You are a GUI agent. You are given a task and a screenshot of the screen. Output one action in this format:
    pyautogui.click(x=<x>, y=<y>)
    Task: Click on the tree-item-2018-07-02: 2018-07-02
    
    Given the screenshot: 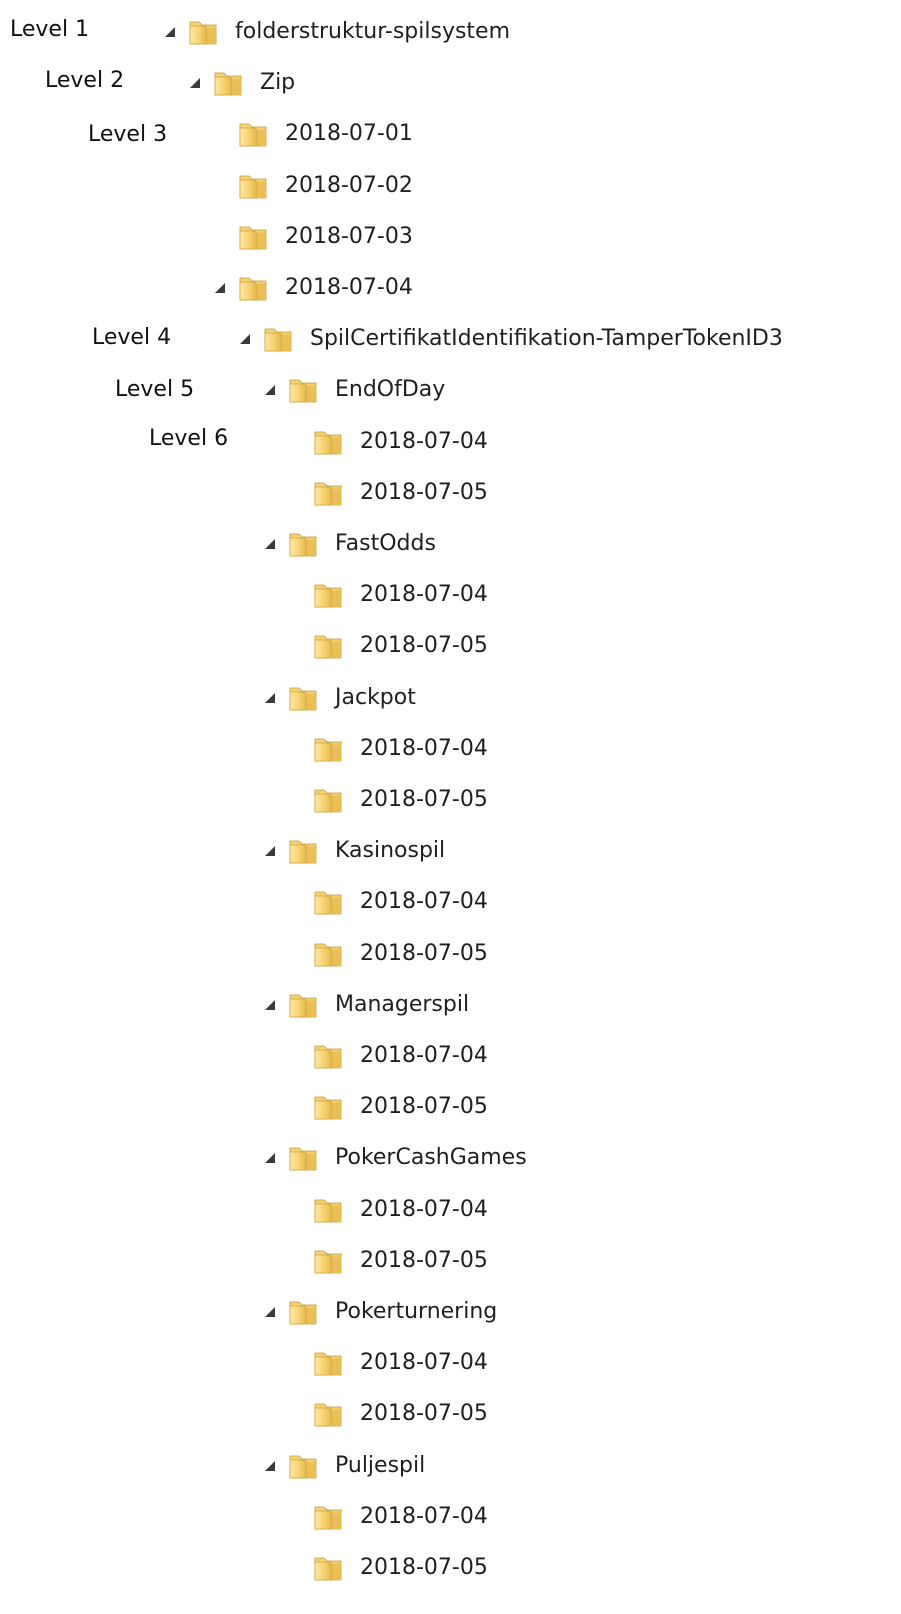 What is the action you would take?
    pyautogui.click(x=311, y=186)
    